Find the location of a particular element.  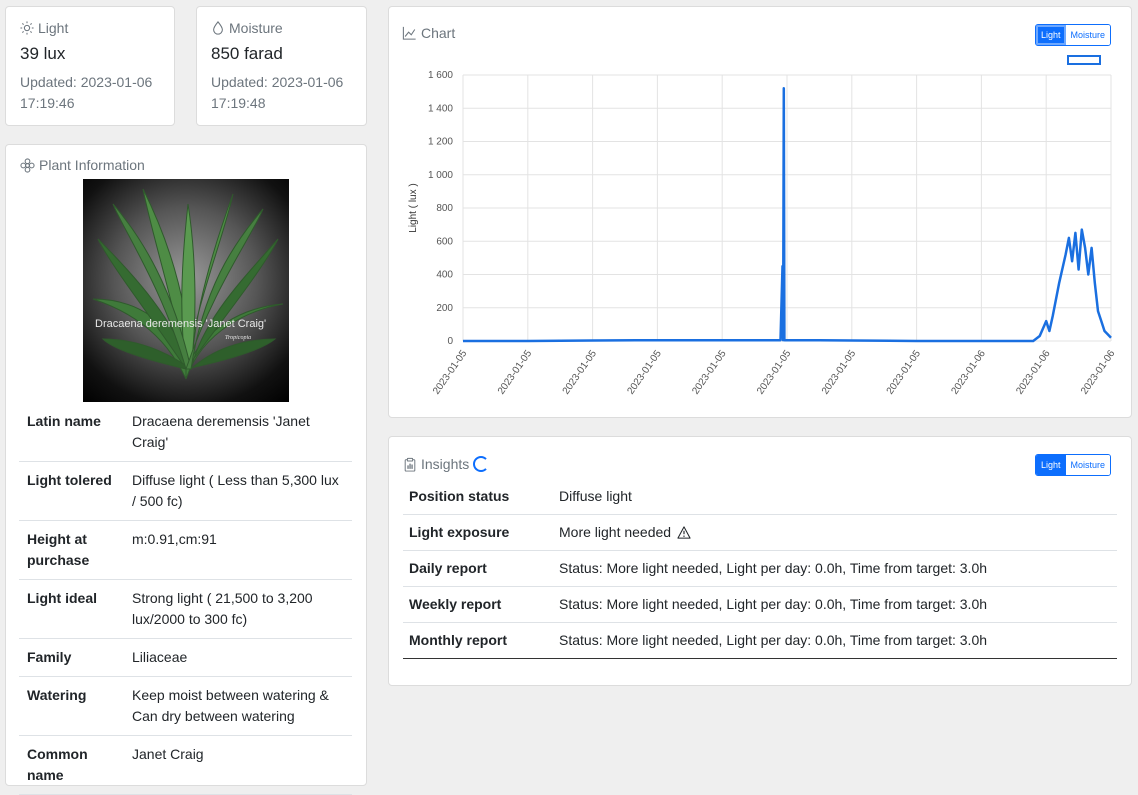

loading-spinner-icon is located at coordinates (481, 464).